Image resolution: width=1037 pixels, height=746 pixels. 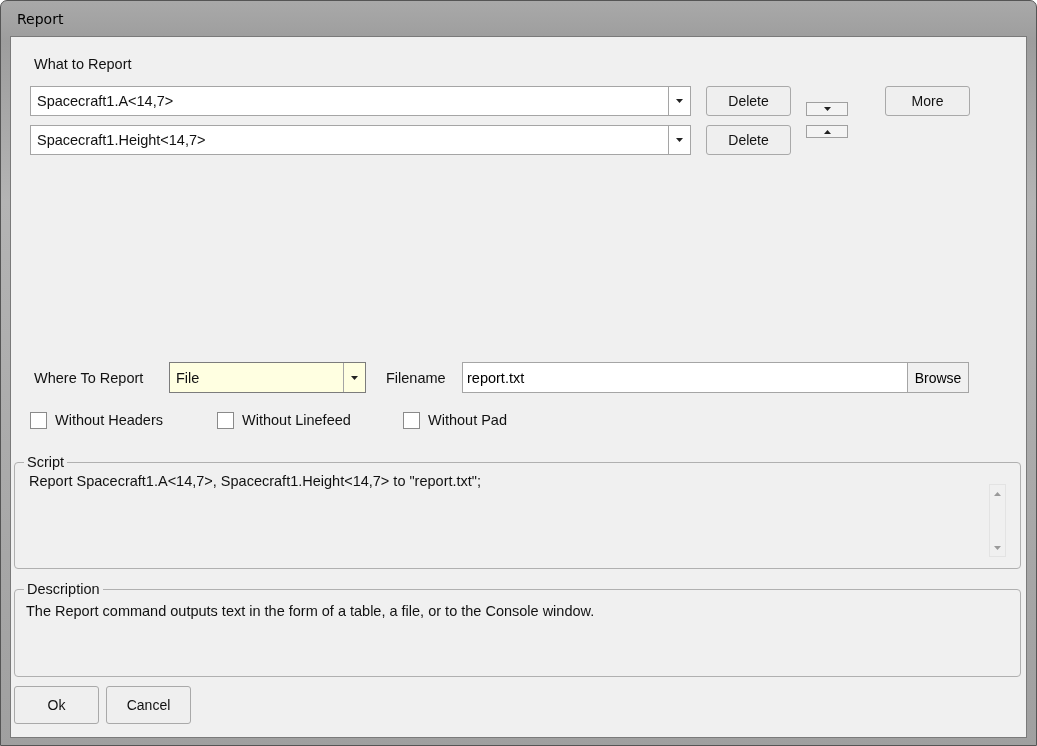 I want to click on checkbox-label: Without Pad, so click(x=467, y=420).